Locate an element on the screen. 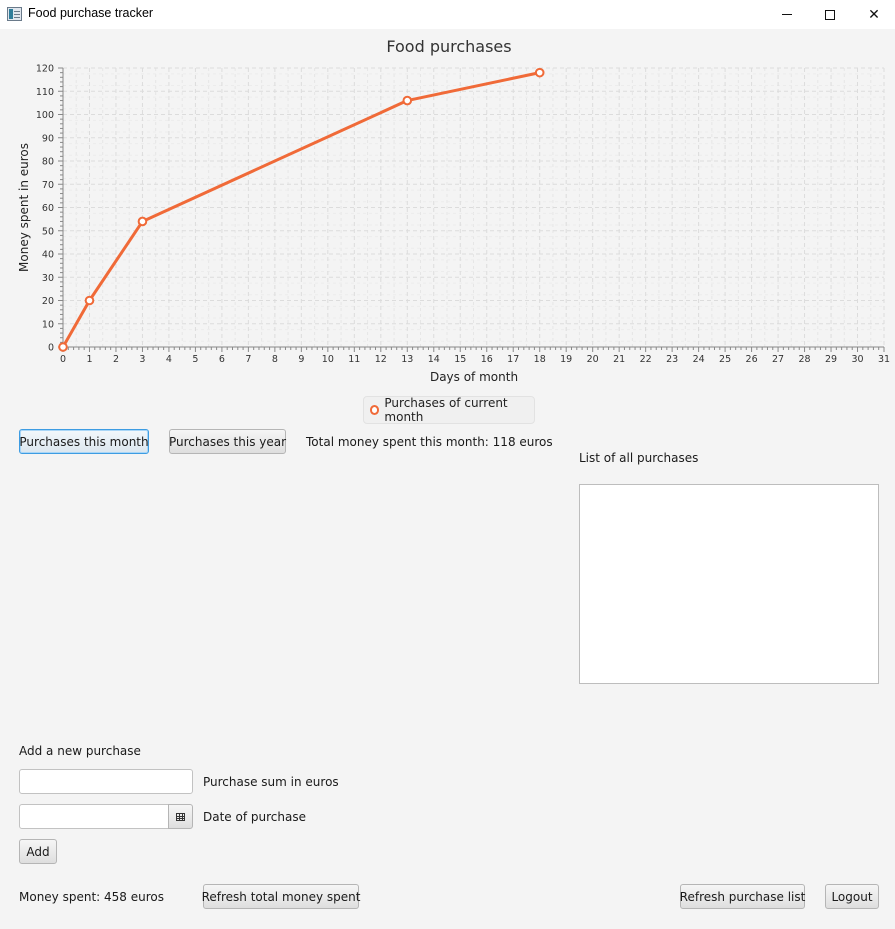 The image size is (895, 929). chart-title: Food purchases is located at coordinates (448, 46).